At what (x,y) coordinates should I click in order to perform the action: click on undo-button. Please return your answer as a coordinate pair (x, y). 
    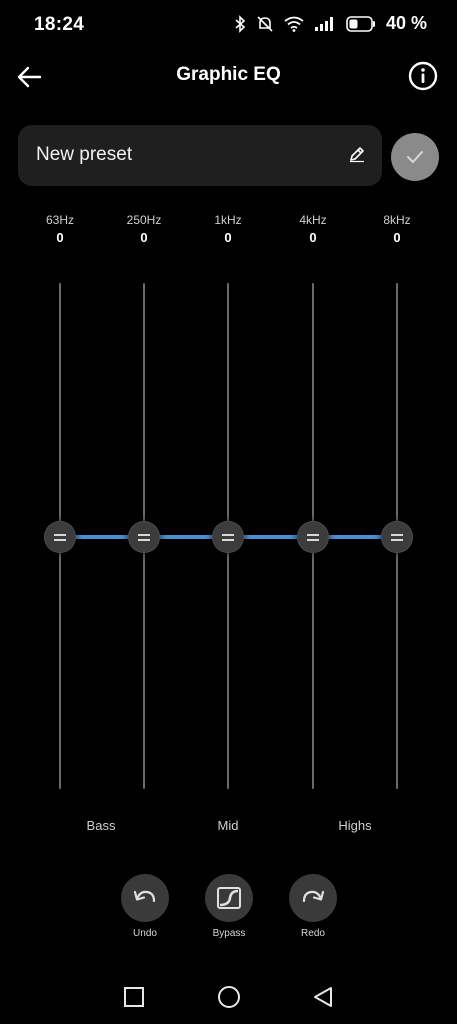
    Looking at the image, I should click on (145, 898).